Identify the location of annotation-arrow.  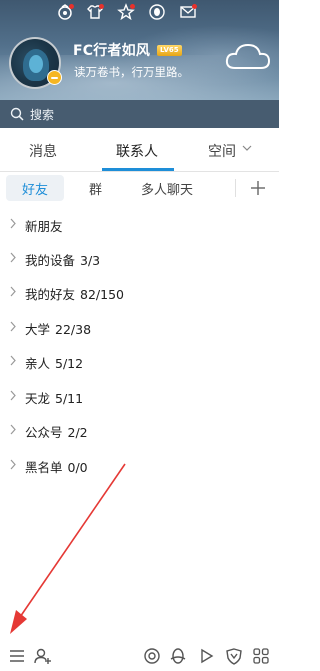
(68, 548).